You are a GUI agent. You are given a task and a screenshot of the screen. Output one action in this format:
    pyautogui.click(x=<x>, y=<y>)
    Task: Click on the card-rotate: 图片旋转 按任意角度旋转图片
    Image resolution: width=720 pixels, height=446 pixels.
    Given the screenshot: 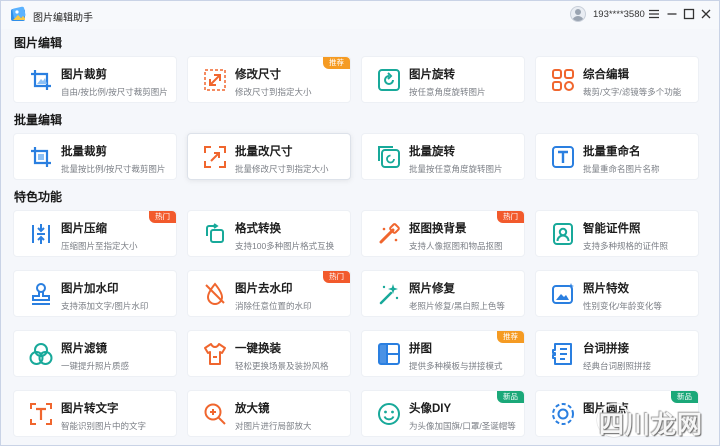 What is the action you would take?
    pyautogui.click(x=443, y=79)
    